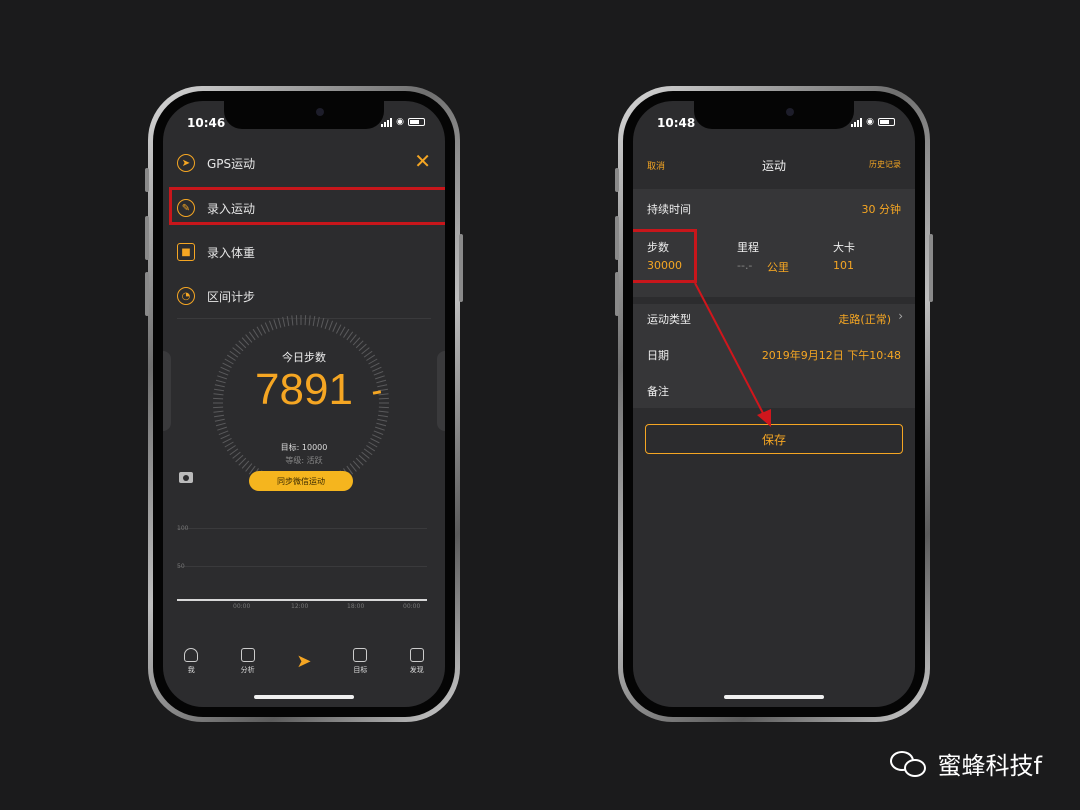  What do you see at coordinates (669, 209) in the screenshot?
I see `duration-label: 持续时间` at bounding box center [669, 209].